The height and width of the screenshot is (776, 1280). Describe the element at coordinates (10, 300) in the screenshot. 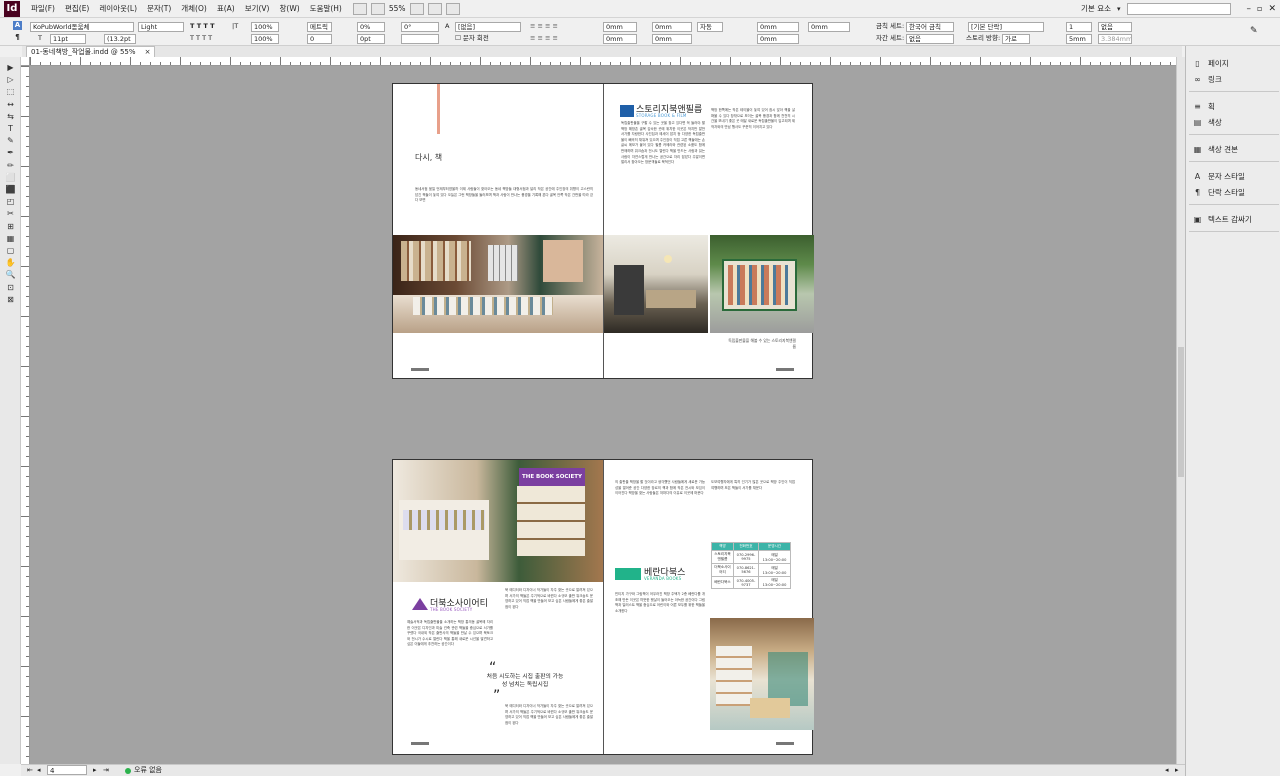

I see `tool-icon: ⊠` at that location.